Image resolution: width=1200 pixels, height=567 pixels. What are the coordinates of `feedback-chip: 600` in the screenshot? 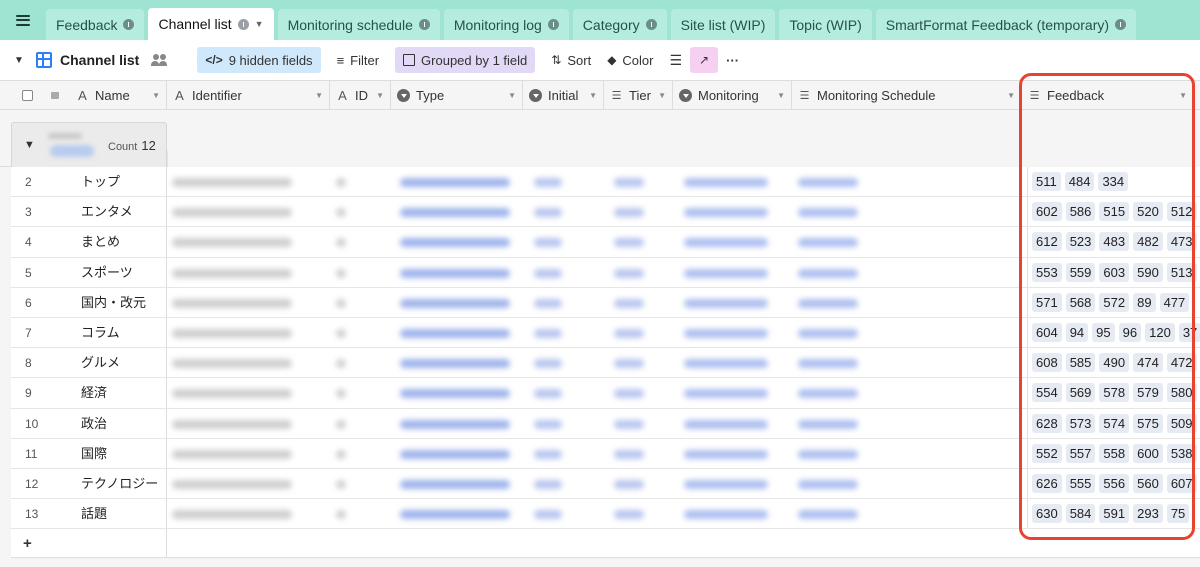 It's located at (1148, 453).